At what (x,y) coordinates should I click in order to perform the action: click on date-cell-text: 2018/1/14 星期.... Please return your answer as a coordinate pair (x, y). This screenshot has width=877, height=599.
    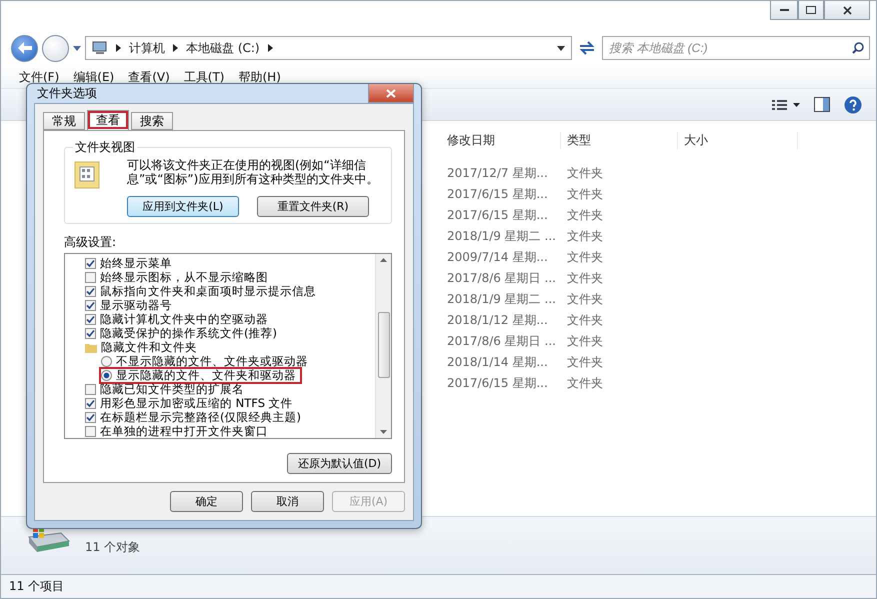
    Looking at the image, I should click on (497, 362).